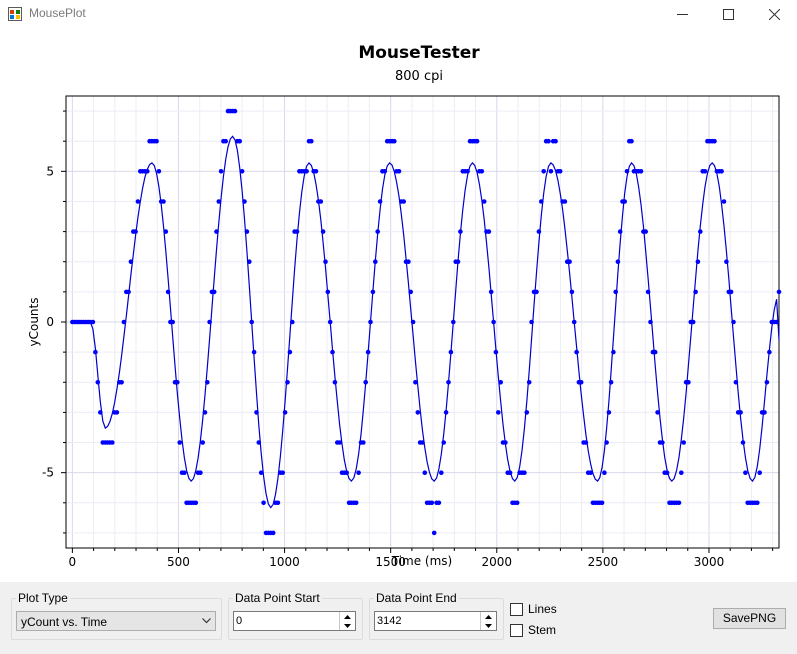  I want to click on arrow-down-icon, so click(347, 625).